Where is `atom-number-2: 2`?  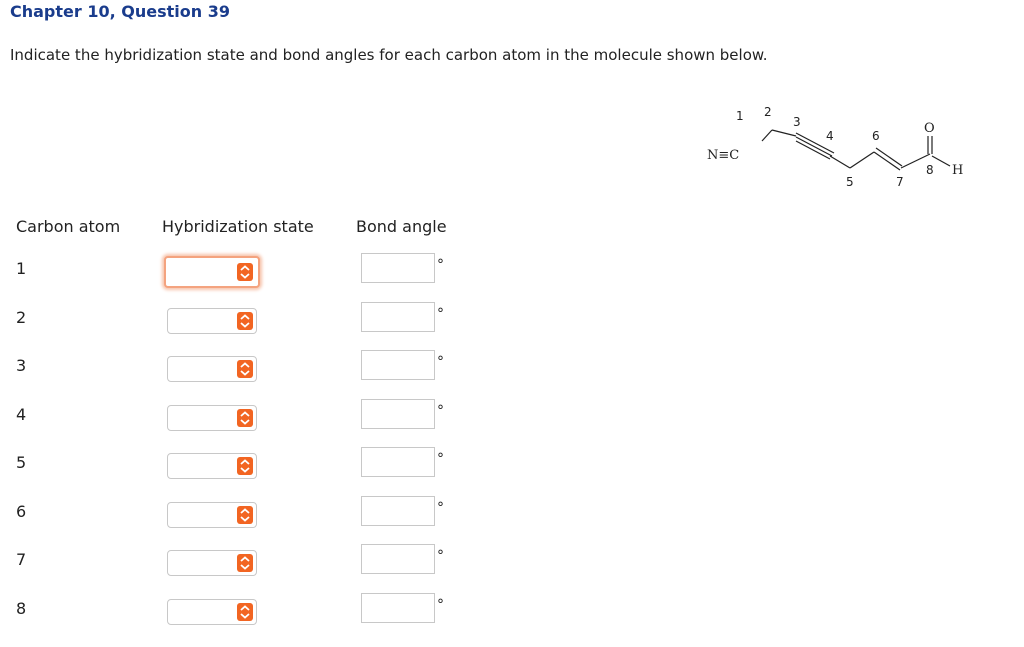 atom-number-2: 2 is located at coordinates (768, 112).